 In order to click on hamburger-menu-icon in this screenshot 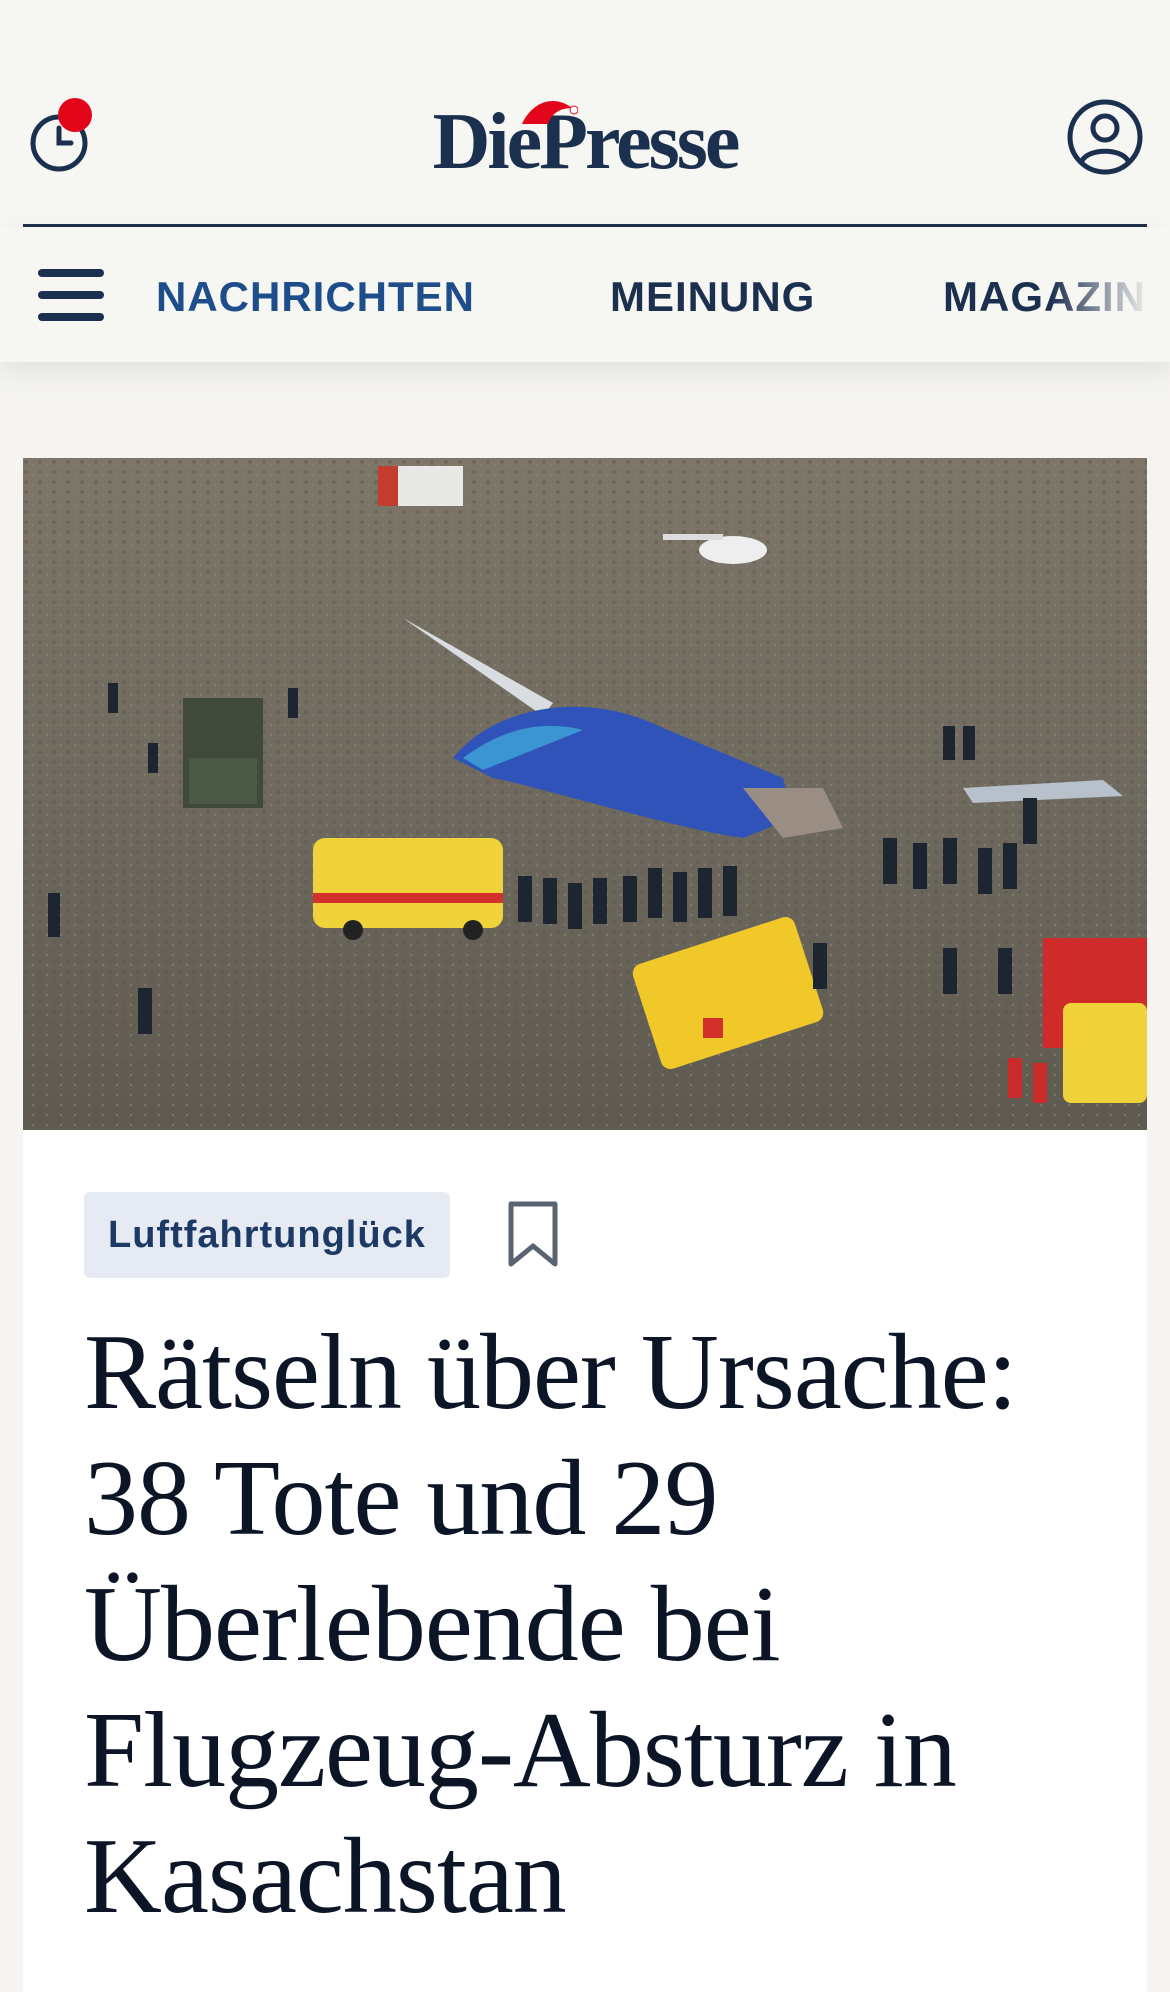, I will do `click(72, 296)`.